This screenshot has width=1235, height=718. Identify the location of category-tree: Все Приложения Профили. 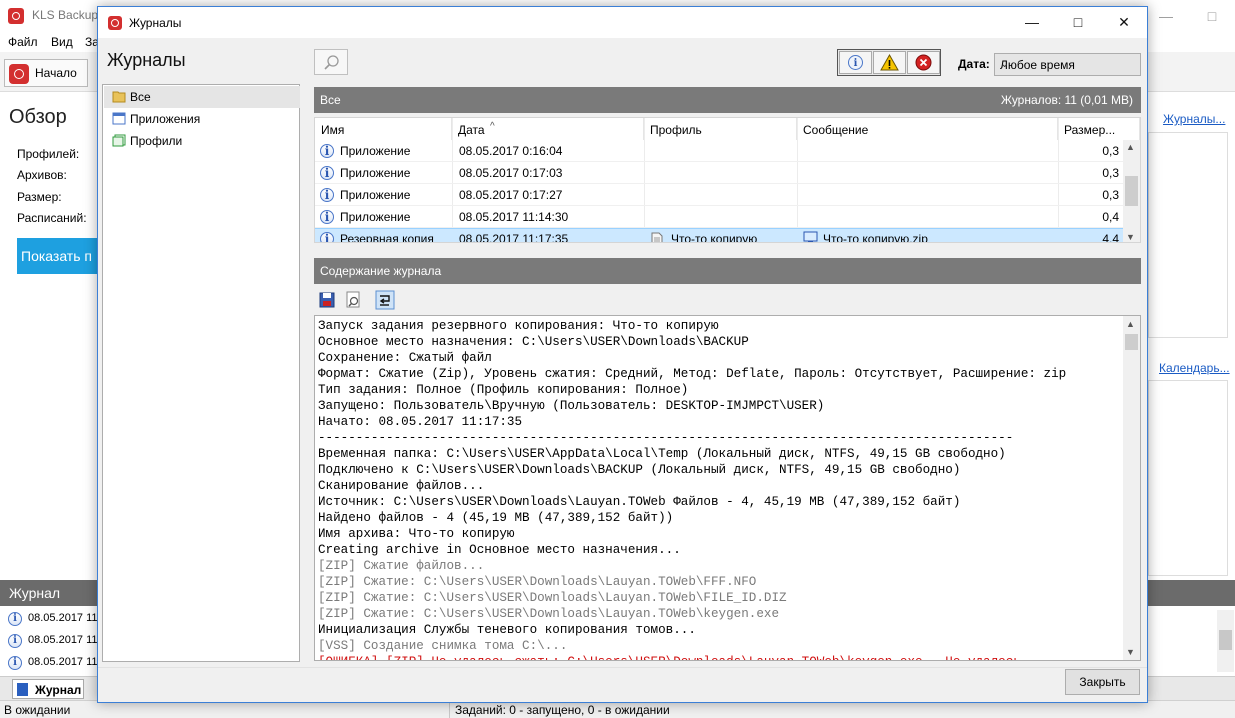
(201, 373).